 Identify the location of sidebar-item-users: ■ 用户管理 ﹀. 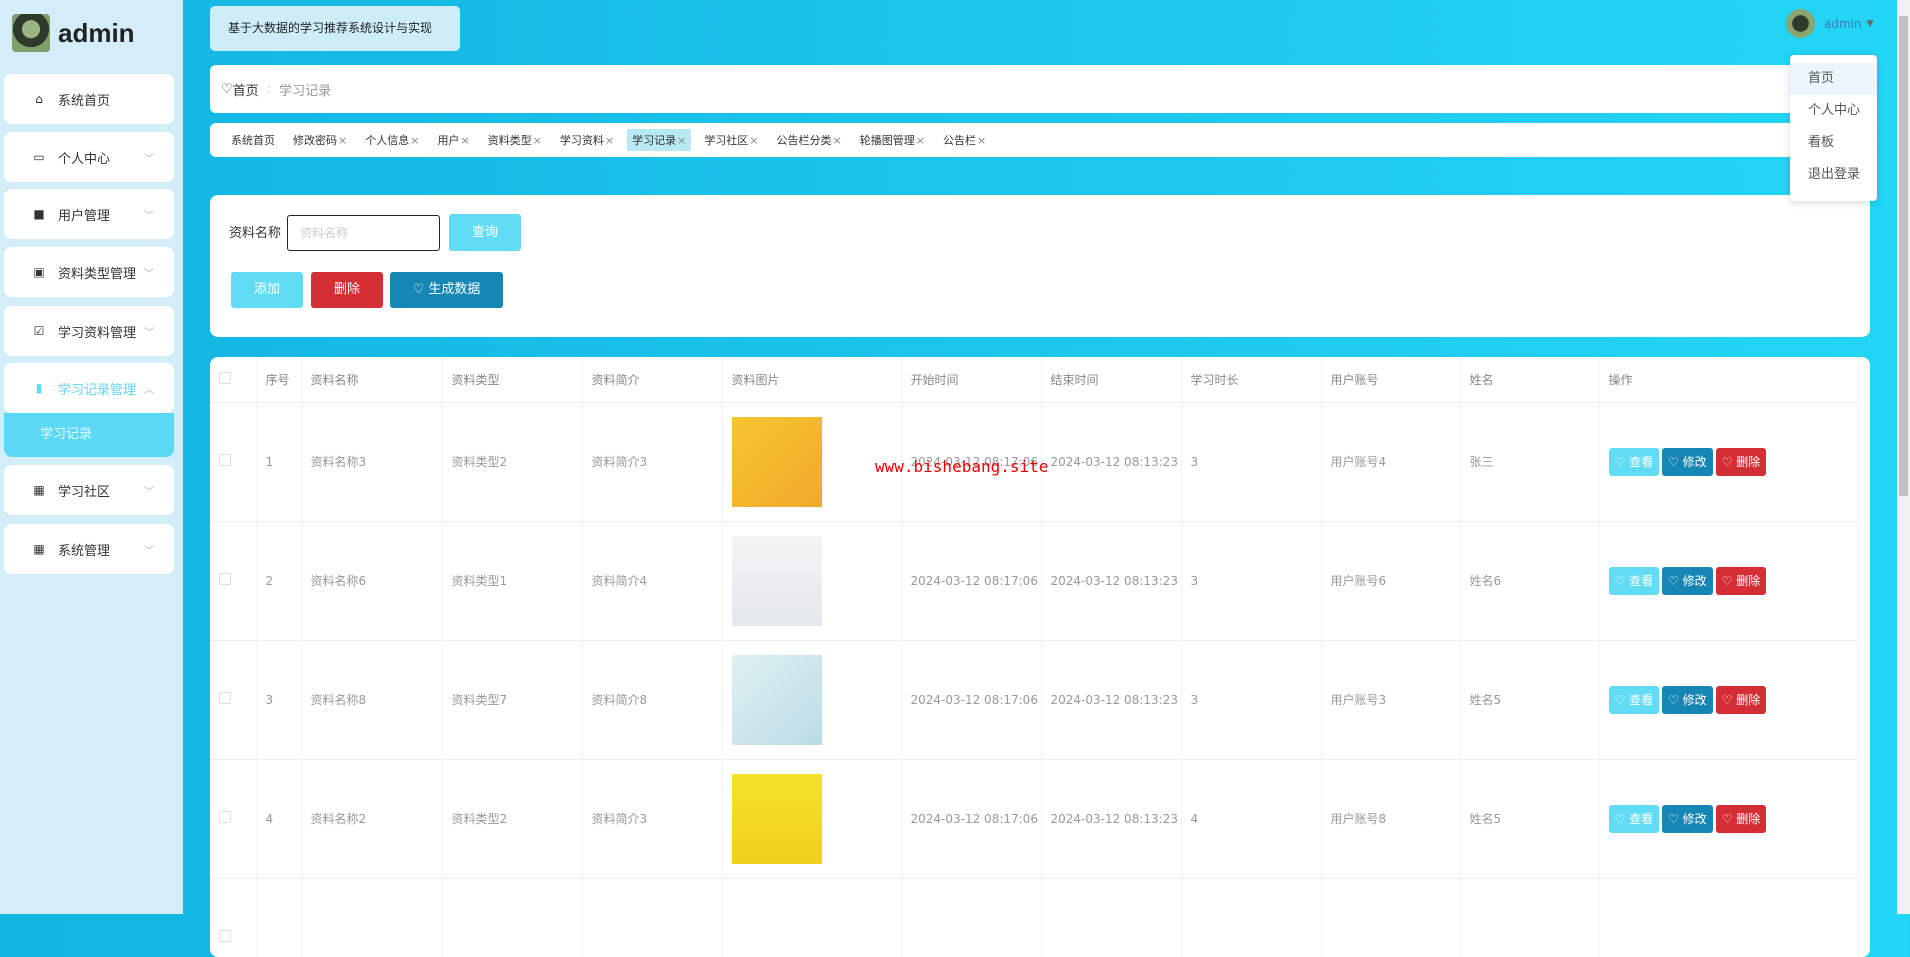
(89, 214).